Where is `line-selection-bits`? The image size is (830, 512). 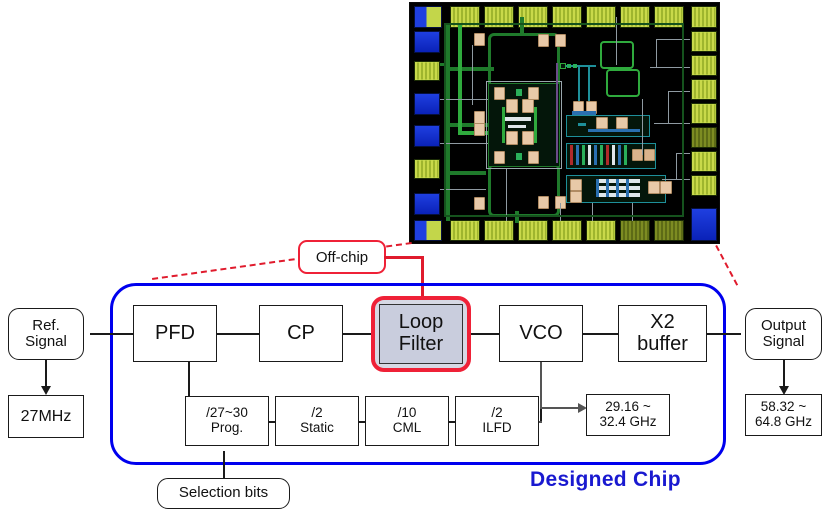 line-selection-bits is located at coordinates (224, 465).